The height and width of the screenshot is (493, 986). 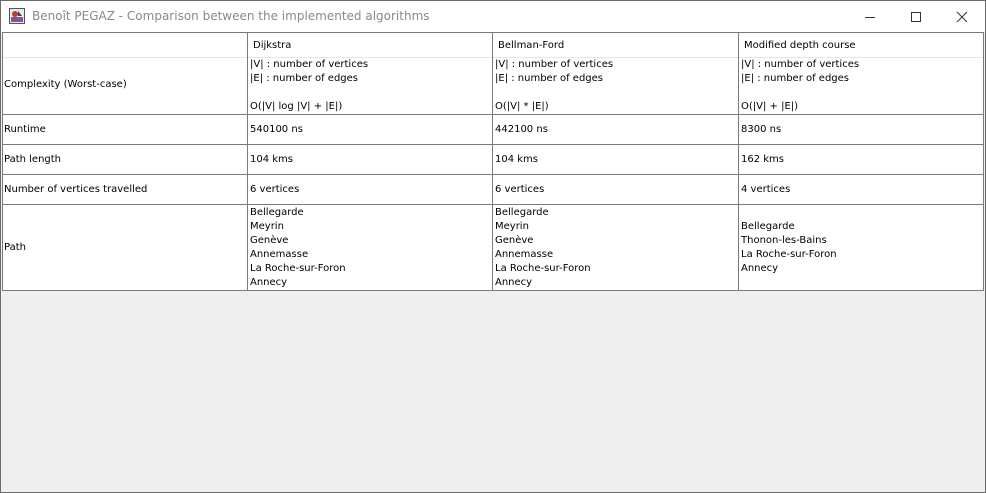 What do you see at coordinates (125, 249) in the screenshot?
I see `row-label-path: Path` at bounding box center [125, 249].